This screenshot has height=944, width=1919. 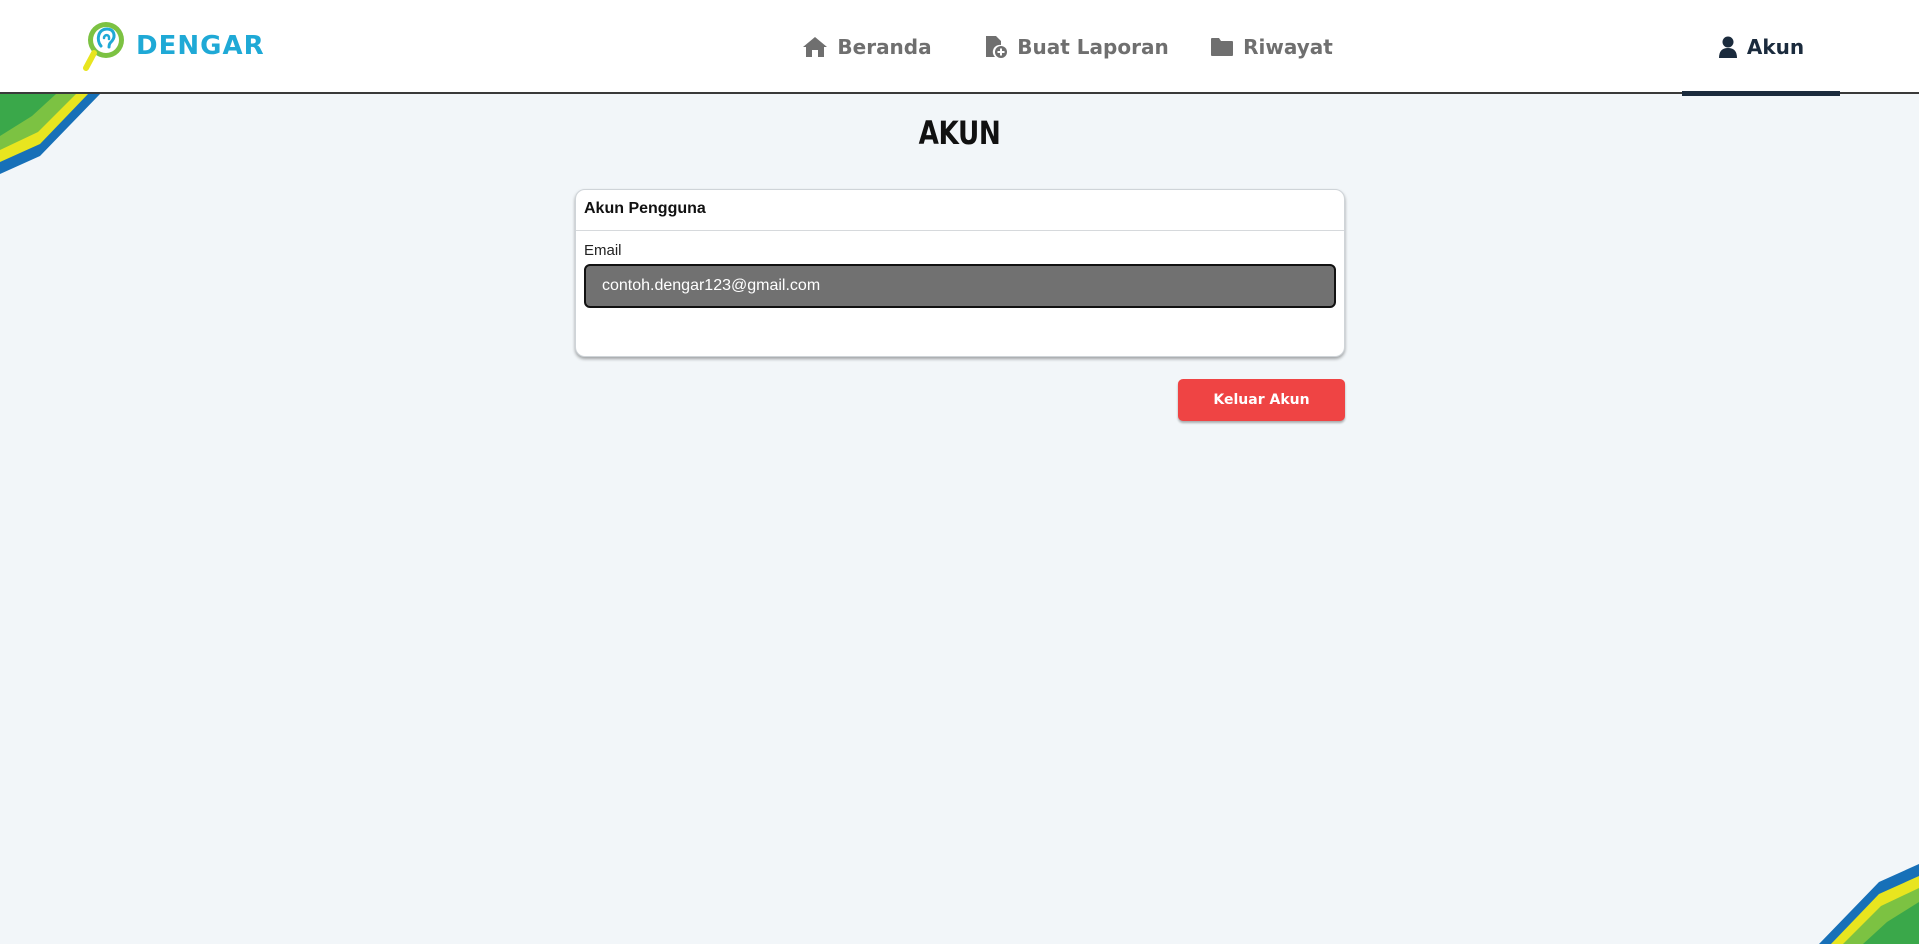 I want to click on account-card: Akun Pengguna Email, so click(x=960, y=273).